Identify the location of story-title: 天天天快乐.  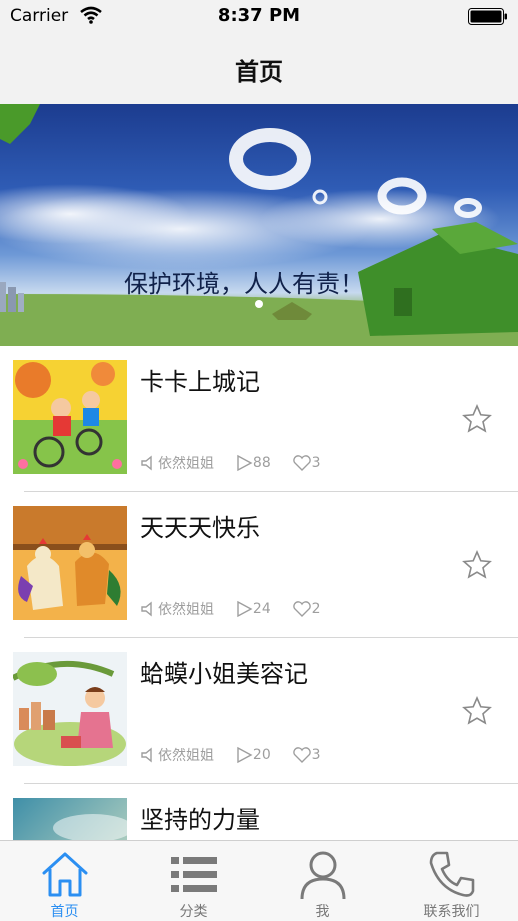
(200, 528).